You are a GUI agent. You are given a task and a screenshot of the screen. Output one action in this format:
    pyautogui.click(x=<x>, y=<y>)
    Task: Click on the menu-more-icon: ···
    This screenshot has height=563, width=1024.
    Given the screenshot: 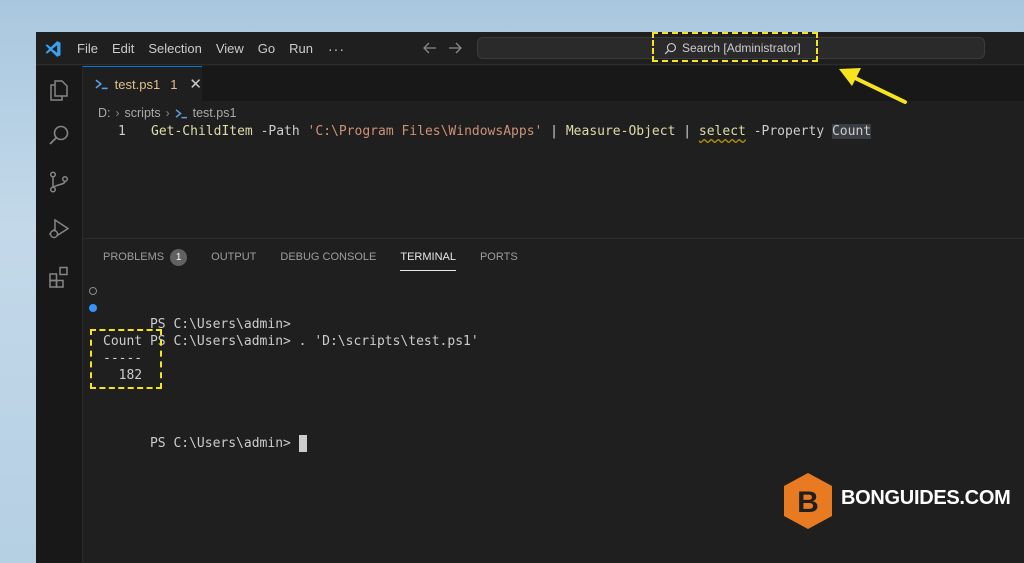 What is the action you would take?
    pyautogui.click(x=336, y=49)
    